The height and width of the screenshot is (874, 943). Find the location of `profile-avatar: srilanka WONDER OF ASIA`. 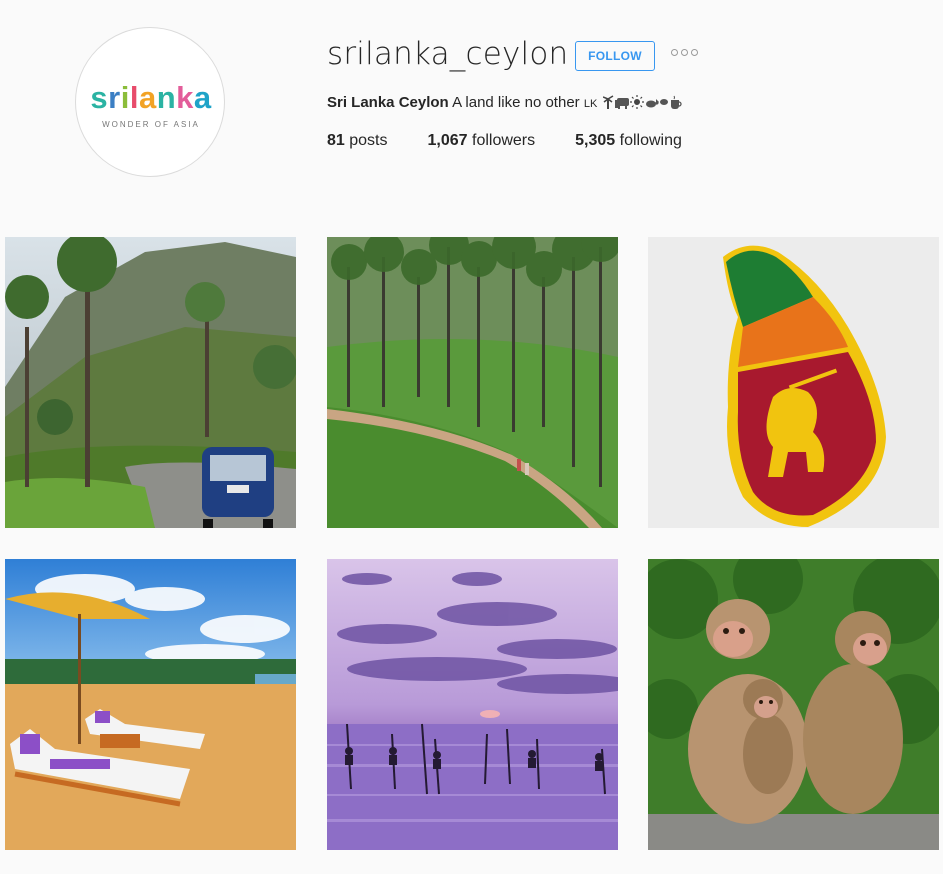

profile-avatar: srilanka WONDER OF ASIA is located at coordinates (150, 102).